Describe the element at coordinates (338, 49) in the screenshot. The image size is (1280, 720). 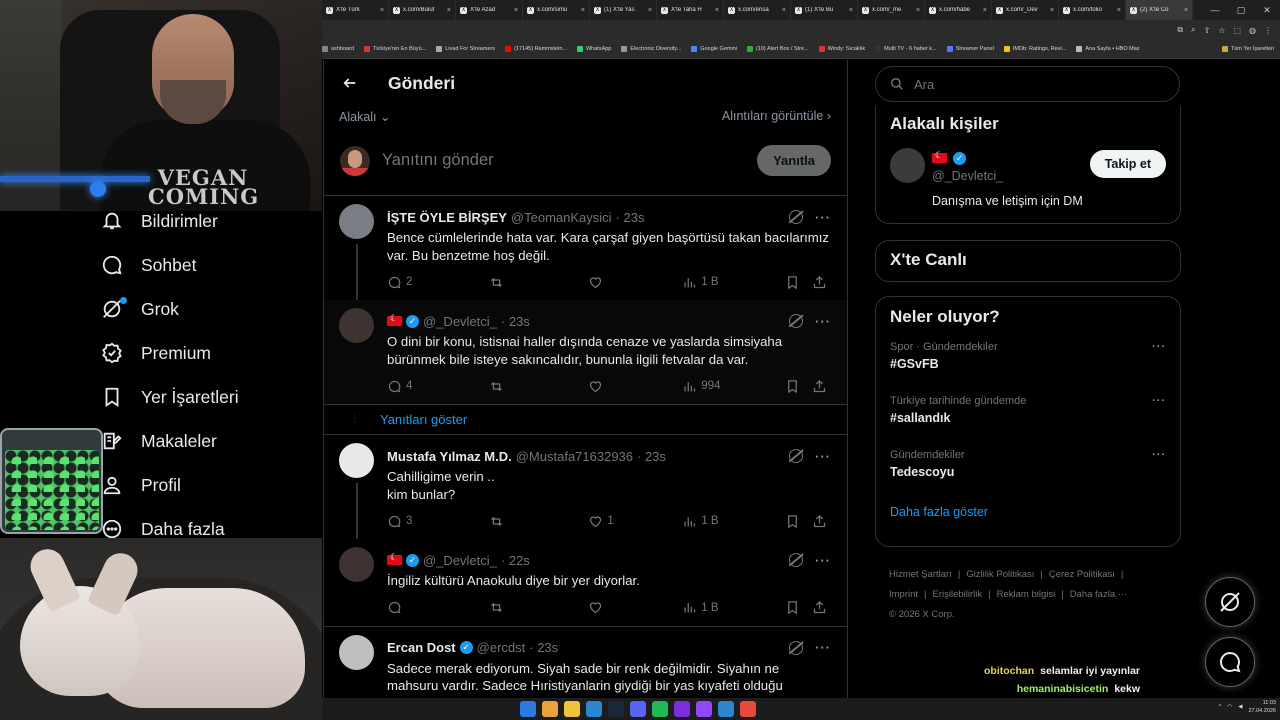
I see `bookmark-item: ashboard` at that location.